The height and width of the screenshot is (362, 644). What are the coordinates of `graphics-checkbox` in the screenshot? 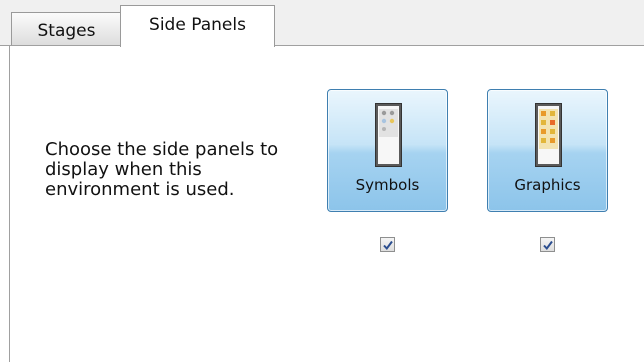 It's located at (547, 244).